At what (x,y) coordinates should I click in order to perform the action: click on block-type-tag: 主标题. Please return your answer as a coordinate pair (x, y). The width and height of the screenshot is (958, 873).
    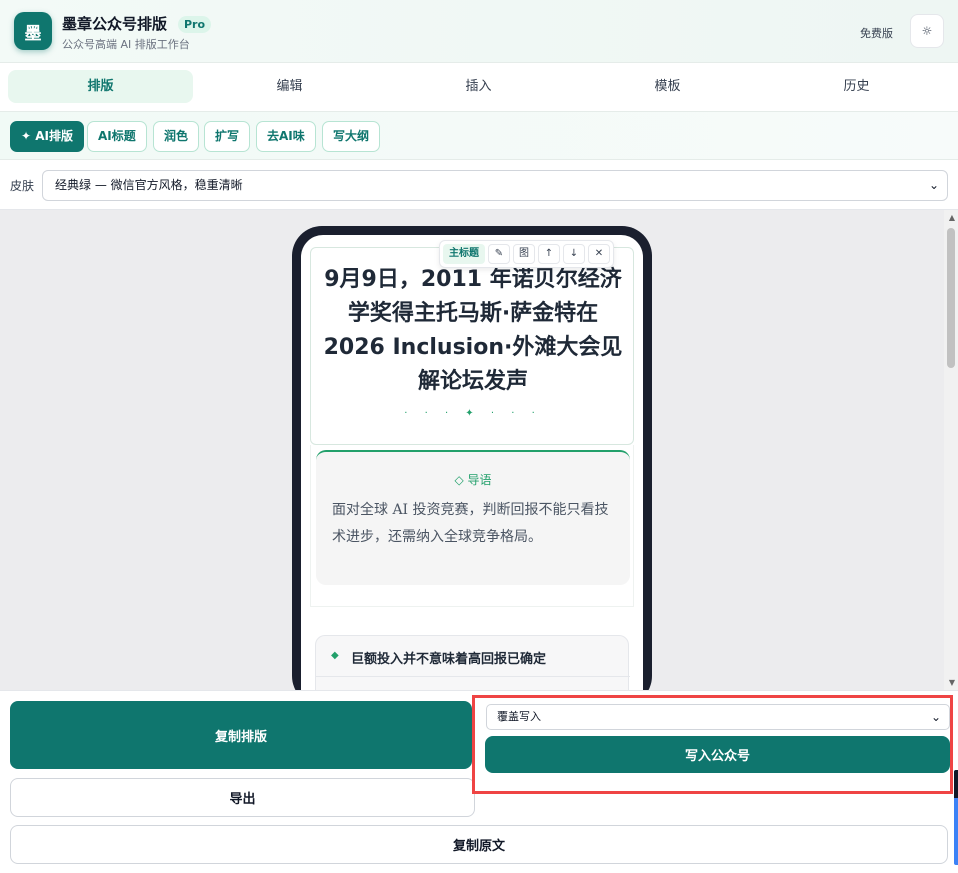
    Looking at the image, I should click on (464, 254).